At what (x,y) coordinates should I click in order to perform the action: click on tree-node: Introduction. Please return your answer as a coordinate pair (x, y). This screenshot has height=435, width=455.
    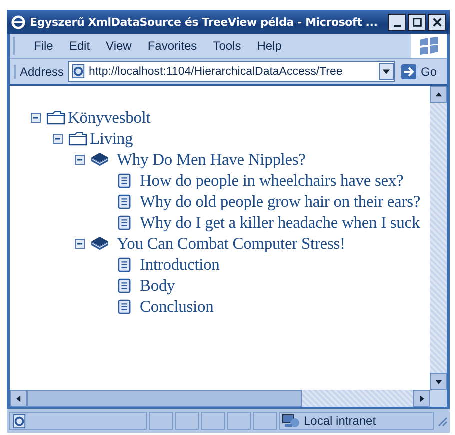
    Looking at the image, I should click on (180, 264).